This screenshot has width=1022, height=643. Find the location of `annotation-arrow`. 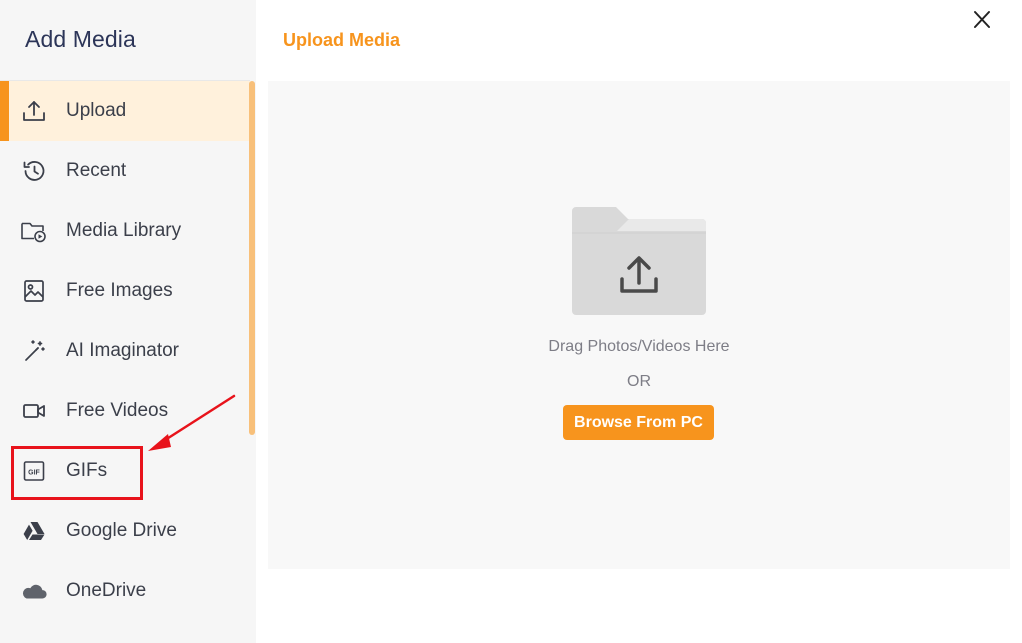

annotation-arrow is located at coordinates (192, 422).